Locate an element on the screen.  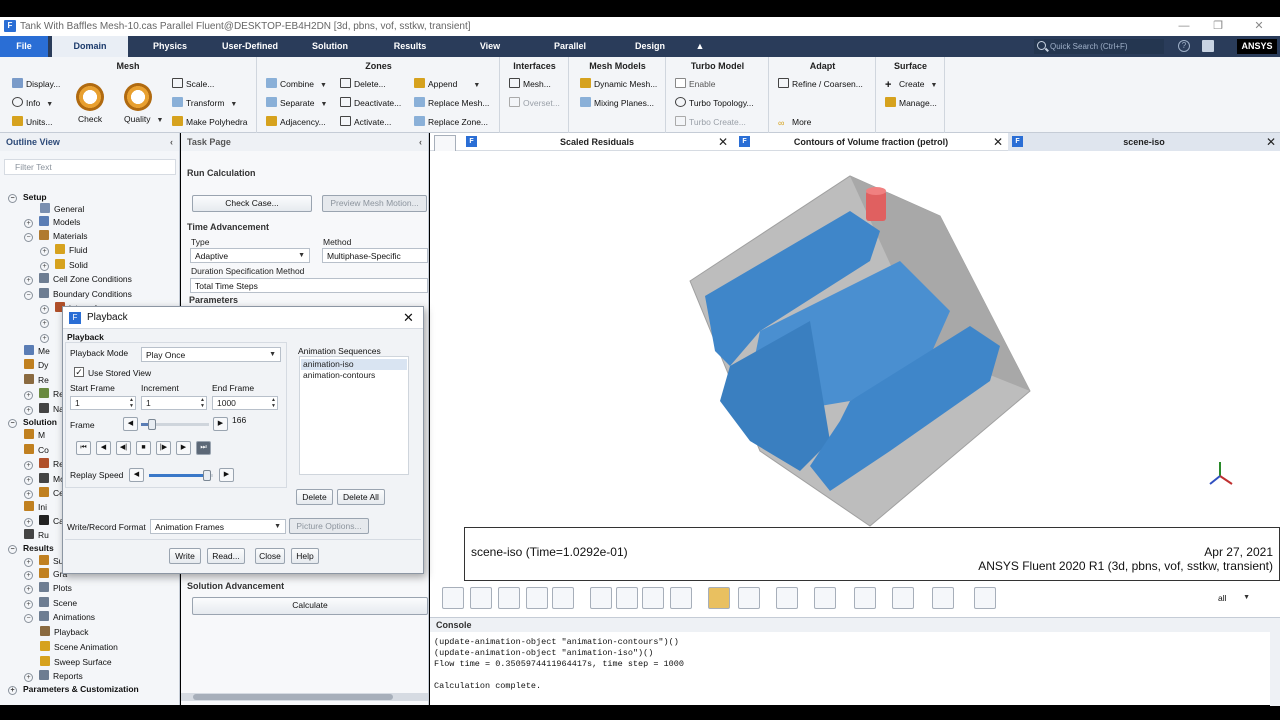
tree-item: Re is located at coordinates (36, 380).